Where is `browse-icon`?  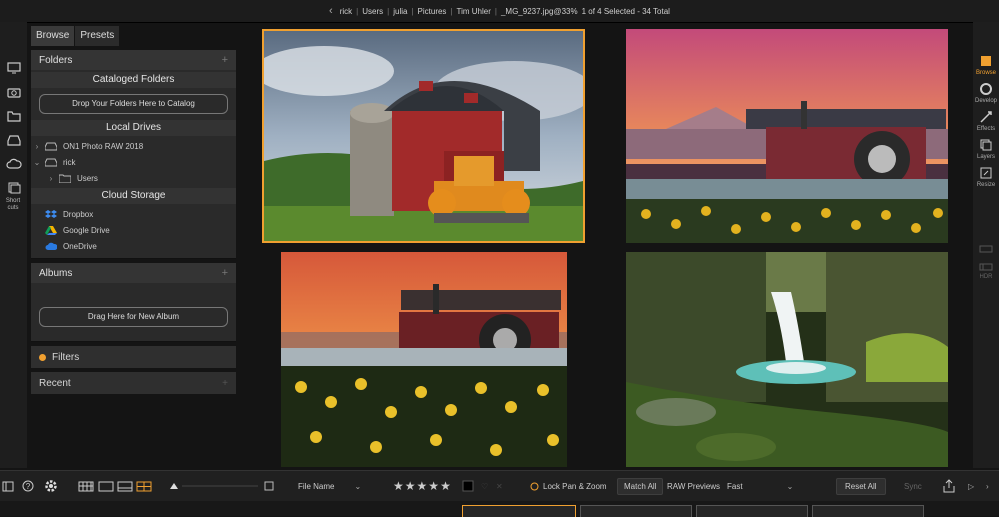
browse-icon is located at coordinates (986, 61).